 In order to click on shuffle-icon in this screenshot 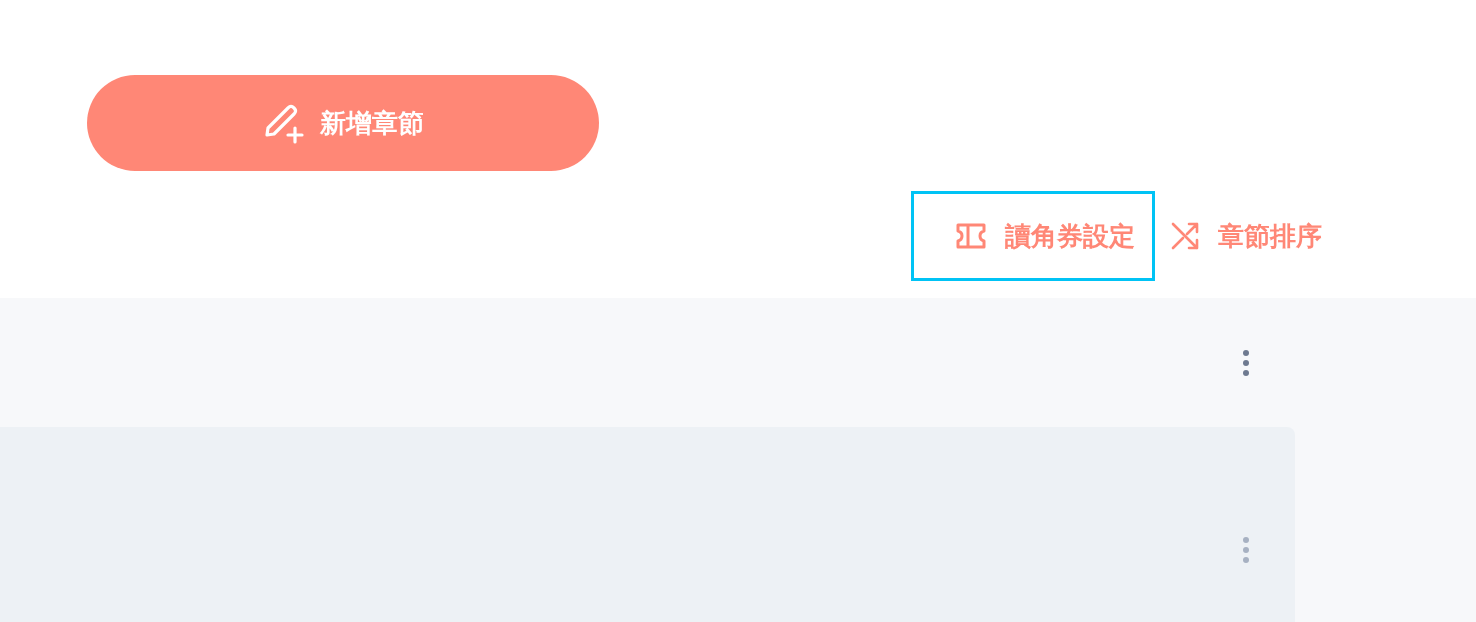, I will do `click(1185, 236)`.